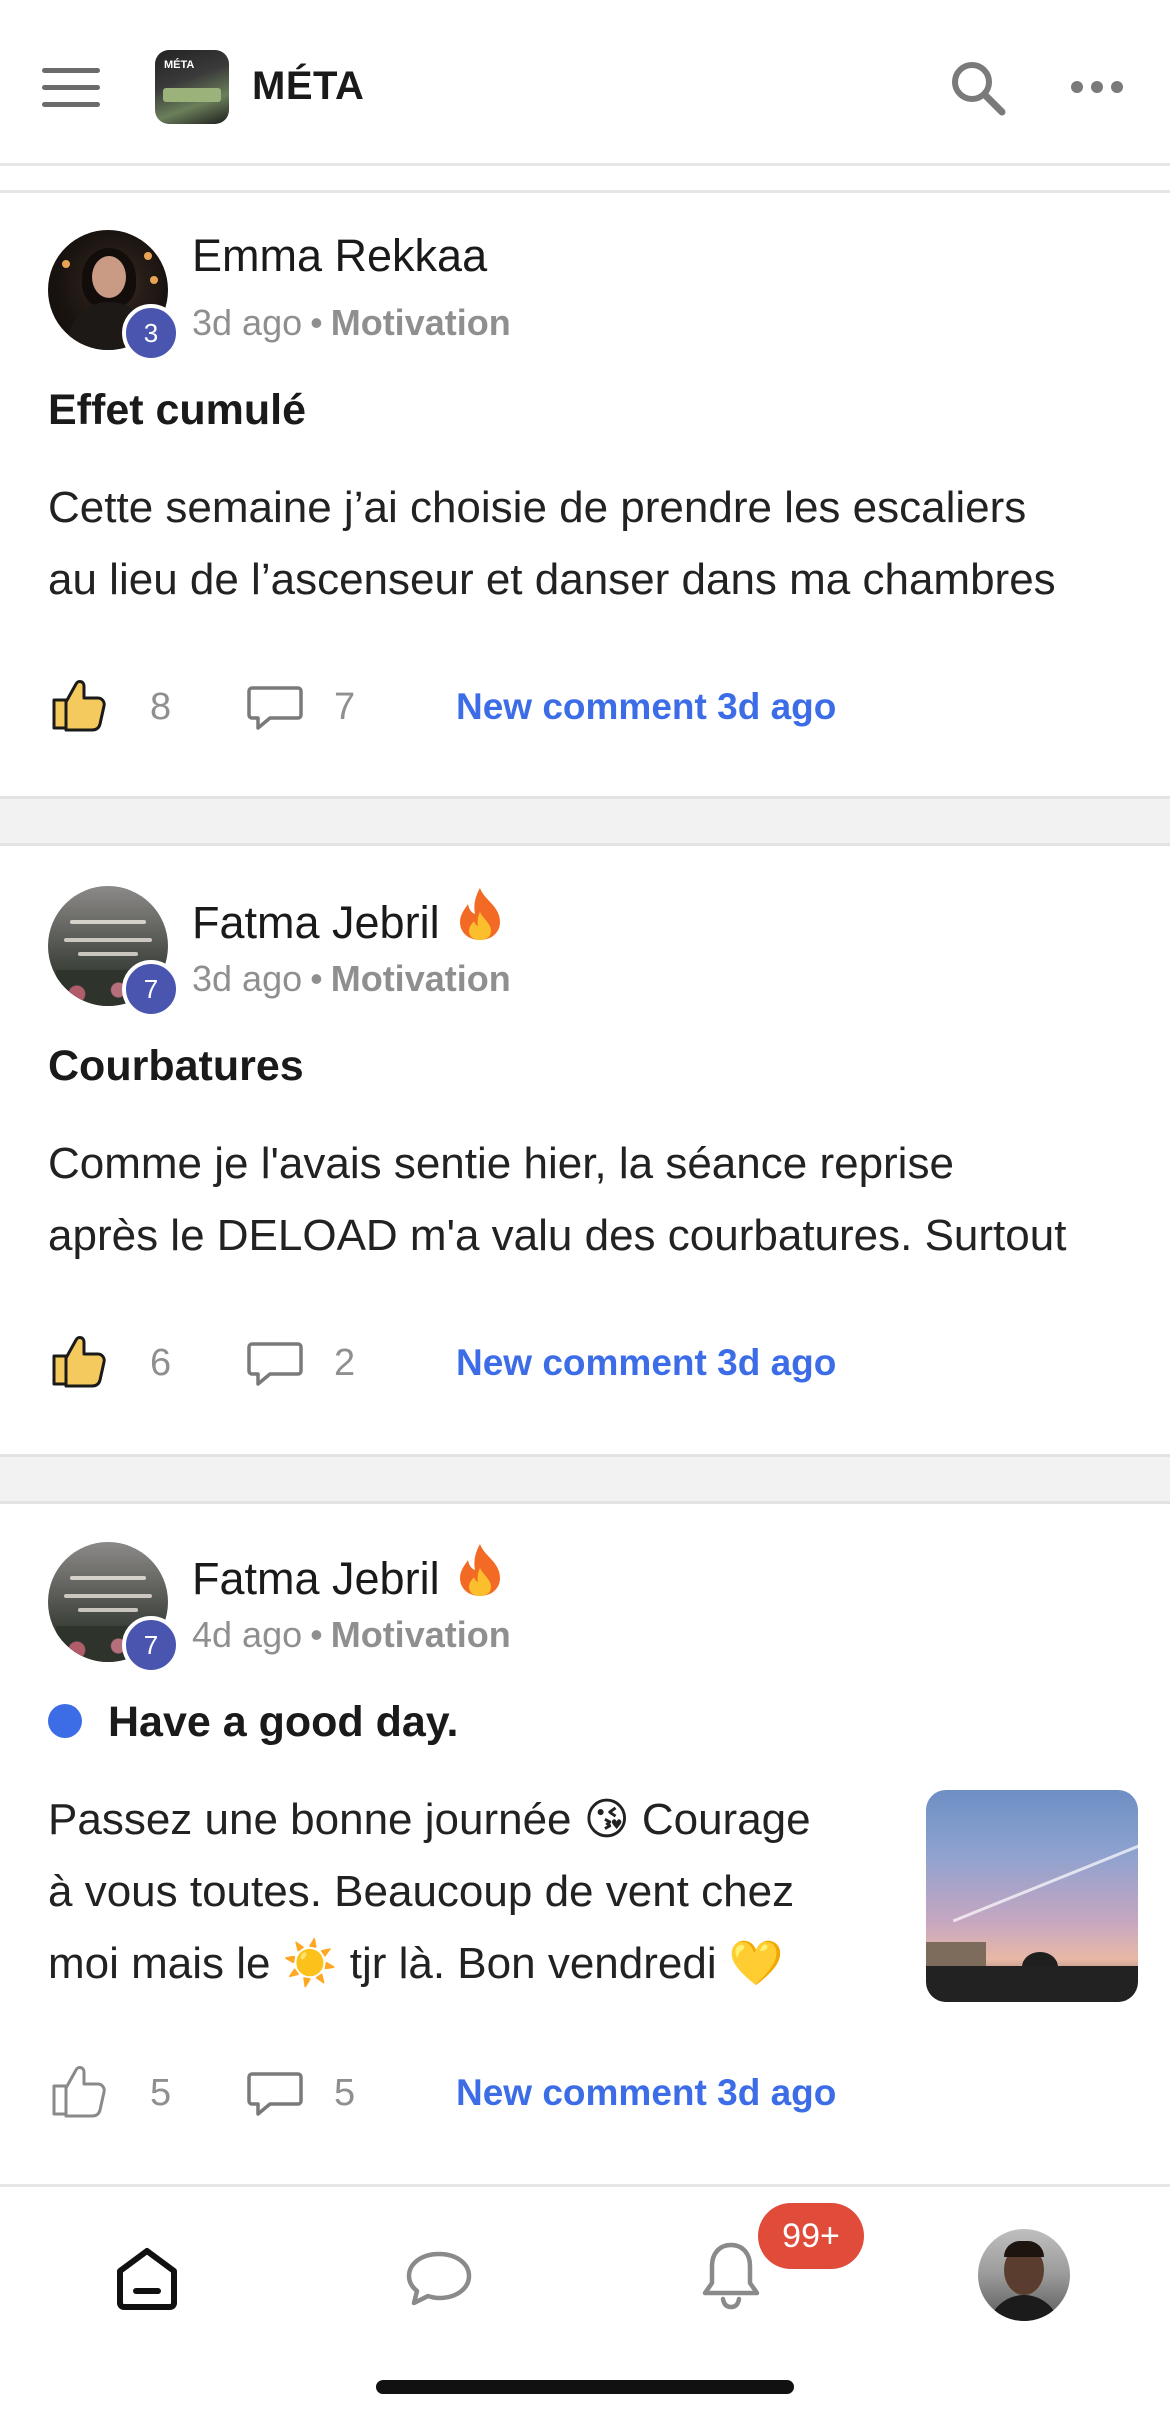 This screenshot has width=1170, height=2420. I want to click on post-actions: 8 7 New comment 3d ago, so click(593, 707).